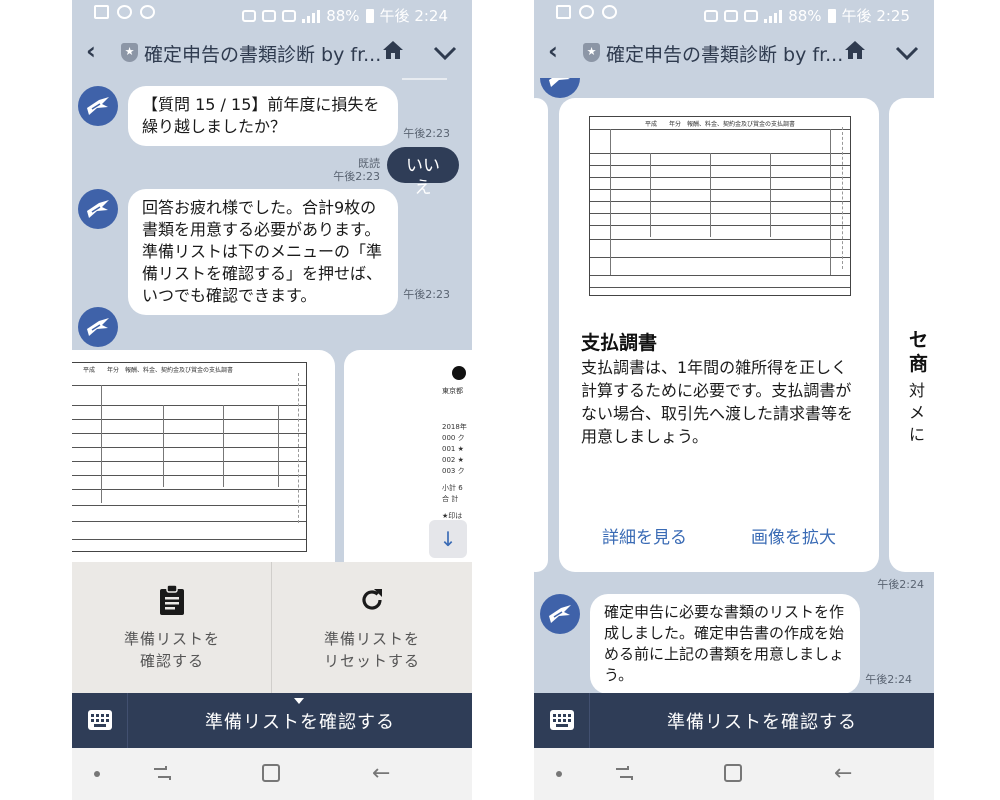 Image resolution: width=1000 pixels, height=800 pixels. I want to click on clipboard-icon, so click(172, 600).